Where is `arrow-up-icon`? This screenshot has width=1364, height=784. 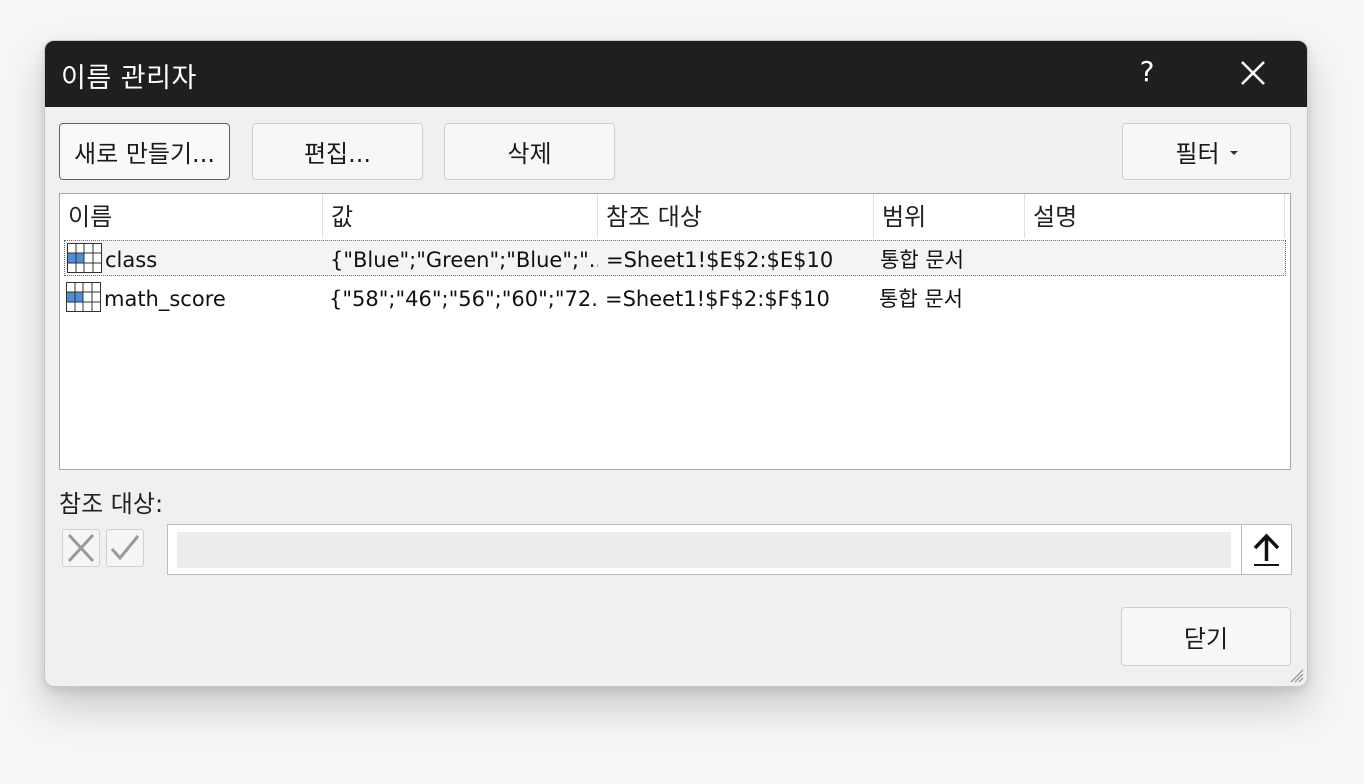 arrow-up-icon is located at coordinates (1266, 549).